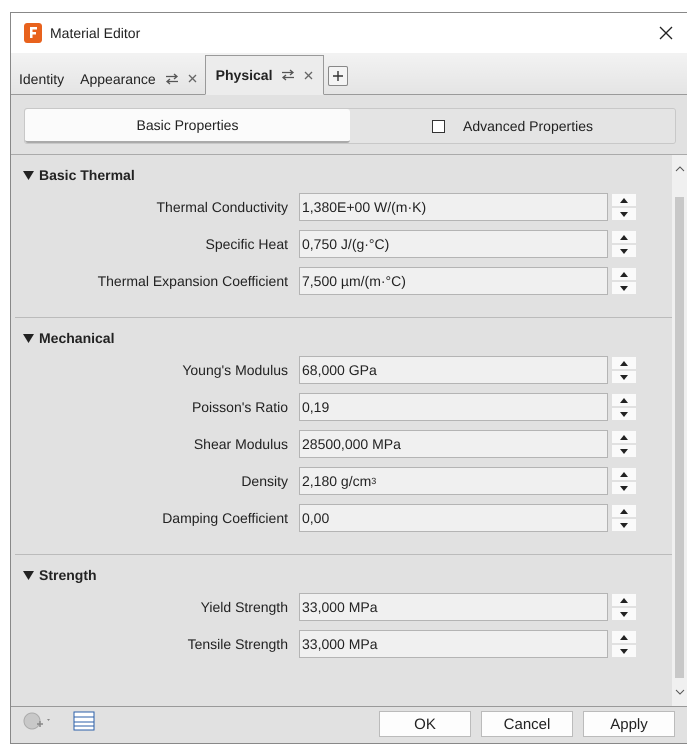 The height and width of the screenshot is (744, 687). Describe the element at coordinates (235, 370) in the screenshot. I see `field-label: Young's Modulus` at that location.